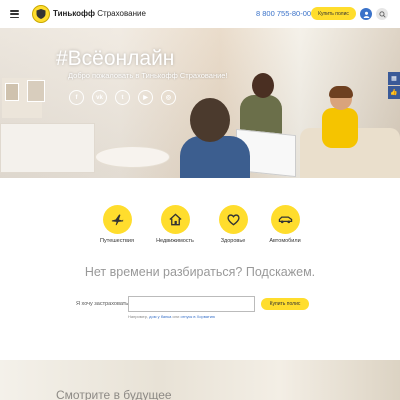 The image size is (400, 400). I want to click on twitter-icon: t, so click(122, 97).